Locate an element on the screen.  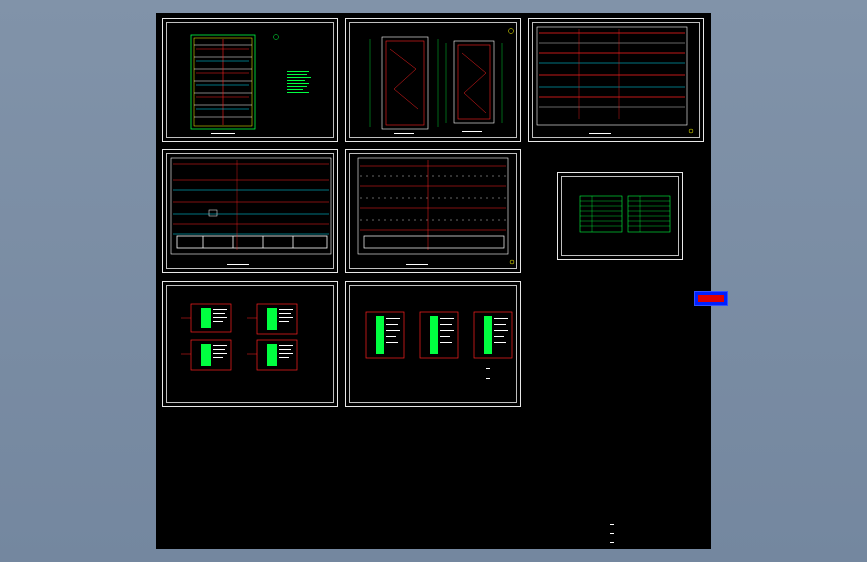
sheet-equipment-table is located at coordinates (620, 216).